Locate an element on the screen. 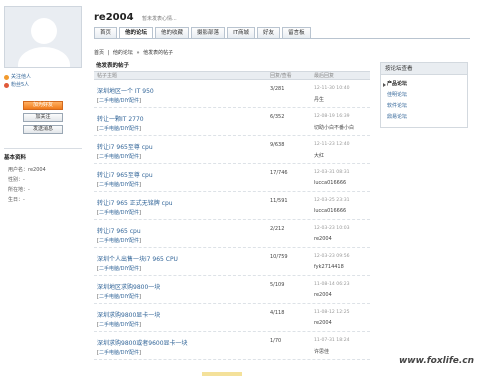  post-last-date: 12-08-19 16:39 is located at coordinates (332, 116).